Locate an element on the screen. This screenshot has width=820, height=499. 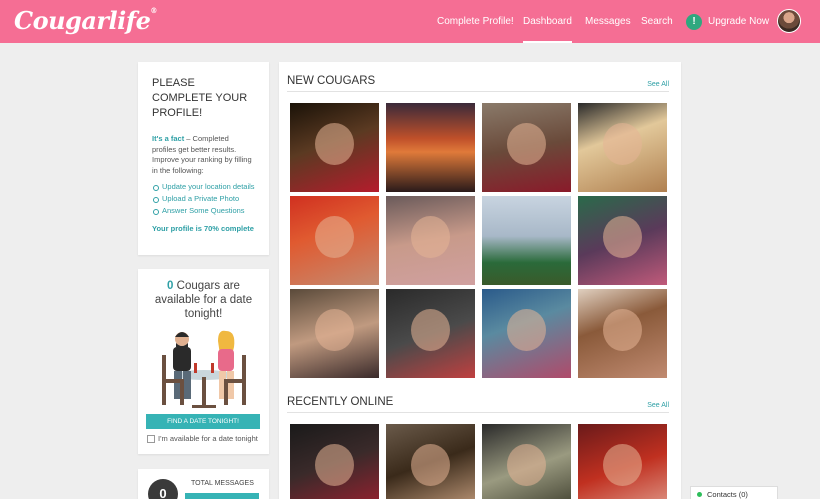
online-status-dot is located at coordinates (699, 494).